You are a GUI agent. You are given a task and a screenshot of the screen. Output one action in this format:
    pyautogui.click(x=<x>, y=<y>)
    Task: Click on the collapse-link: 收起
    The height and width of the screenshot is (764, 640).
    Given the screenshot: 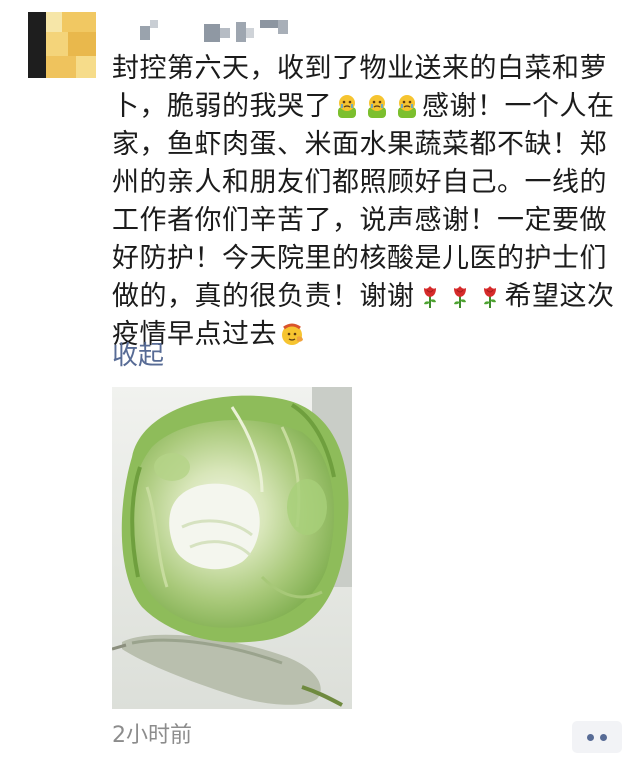 What is the action you would take?
    pyautogui.click(x=138, y=356)
    